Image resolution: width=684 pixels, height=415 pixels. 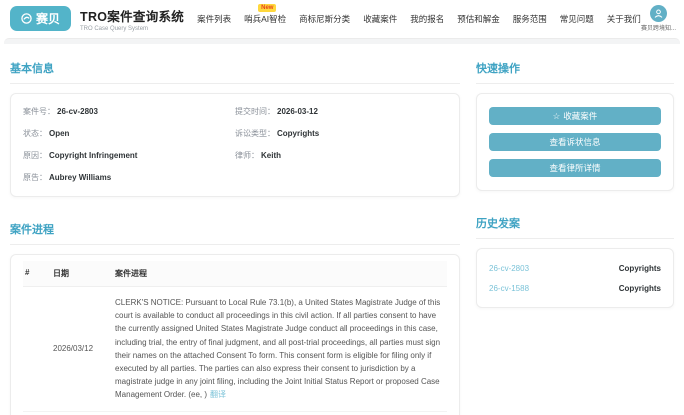 I want to click on nav-item-ai-check: New 哨兵AI智检, so click(x=265, y=14).